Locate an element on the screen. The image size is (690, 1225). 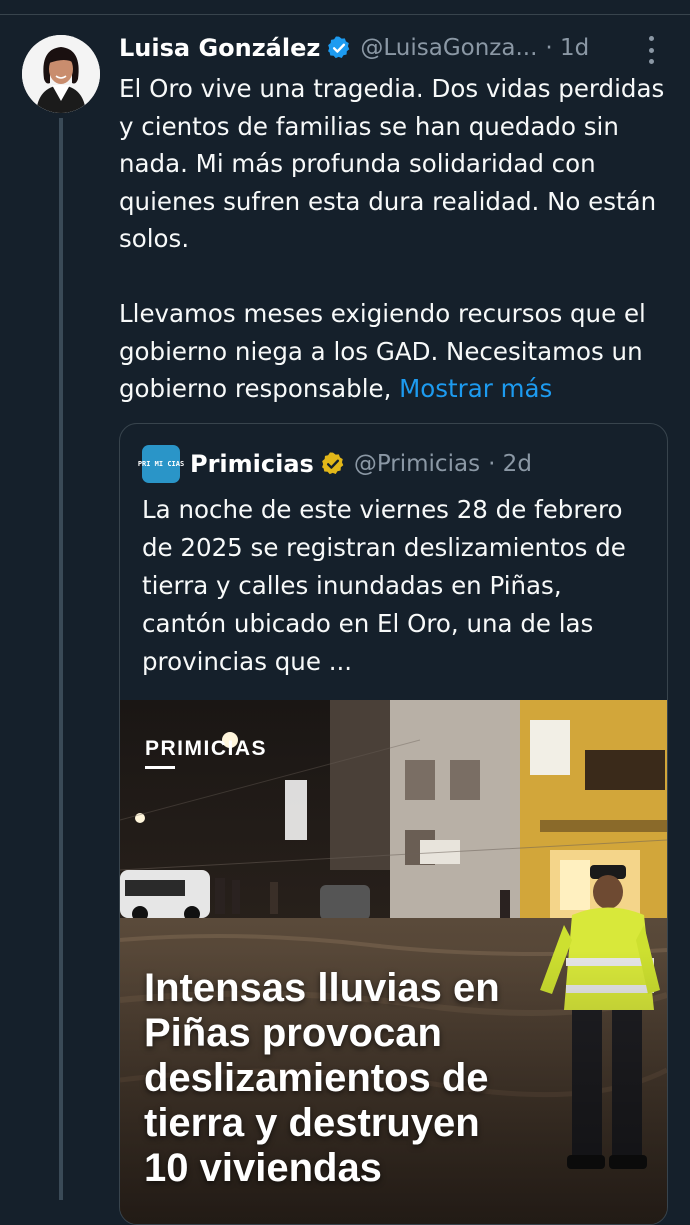
author-avatar is located at coordinates (61, 74).